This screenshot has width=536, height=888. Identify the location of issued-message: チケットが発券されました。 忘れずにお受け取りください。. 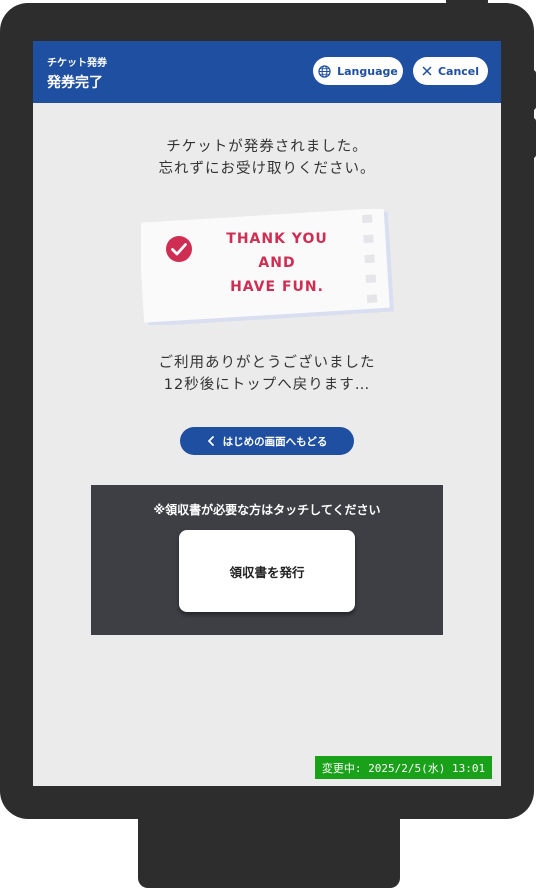
(267, 158).